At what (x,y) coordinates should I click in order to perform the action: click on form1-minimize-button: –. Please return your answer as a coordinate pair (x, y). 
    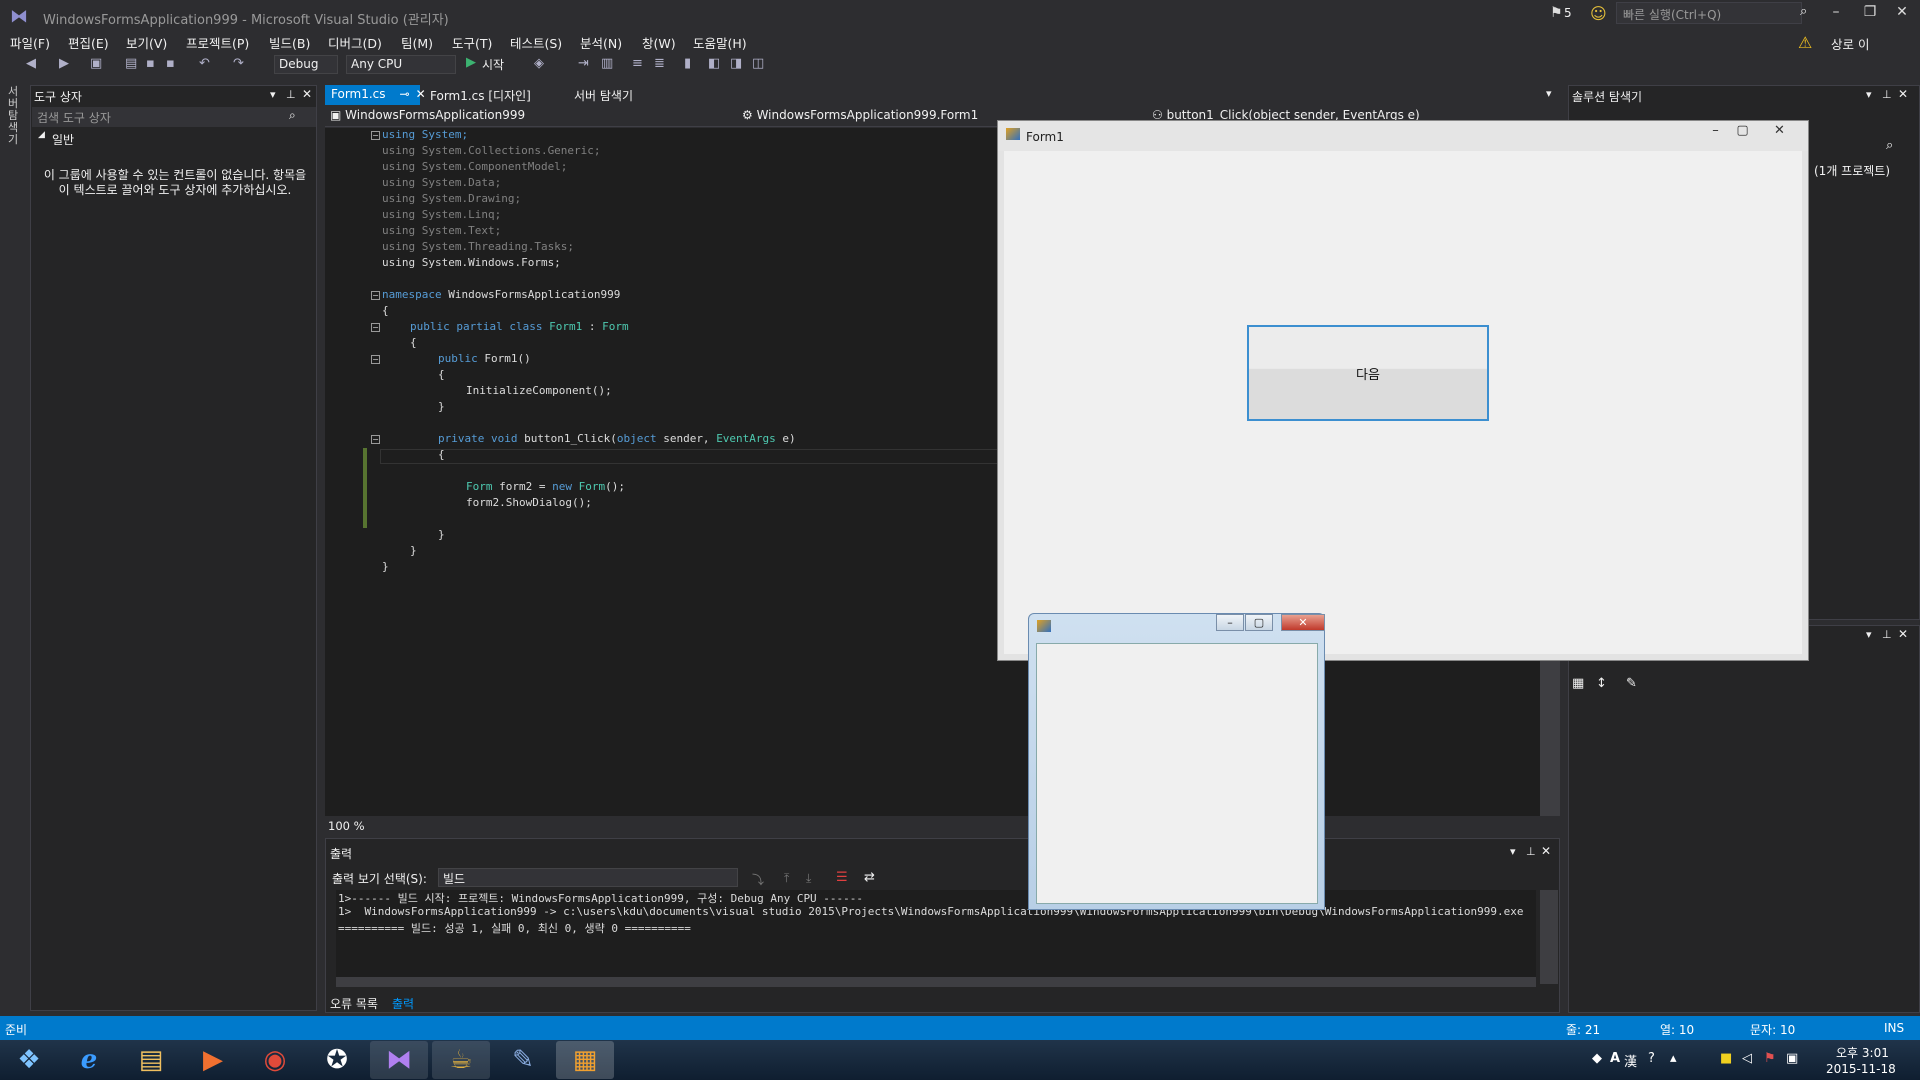
    Looking at the image, I should click on (1715, 131).